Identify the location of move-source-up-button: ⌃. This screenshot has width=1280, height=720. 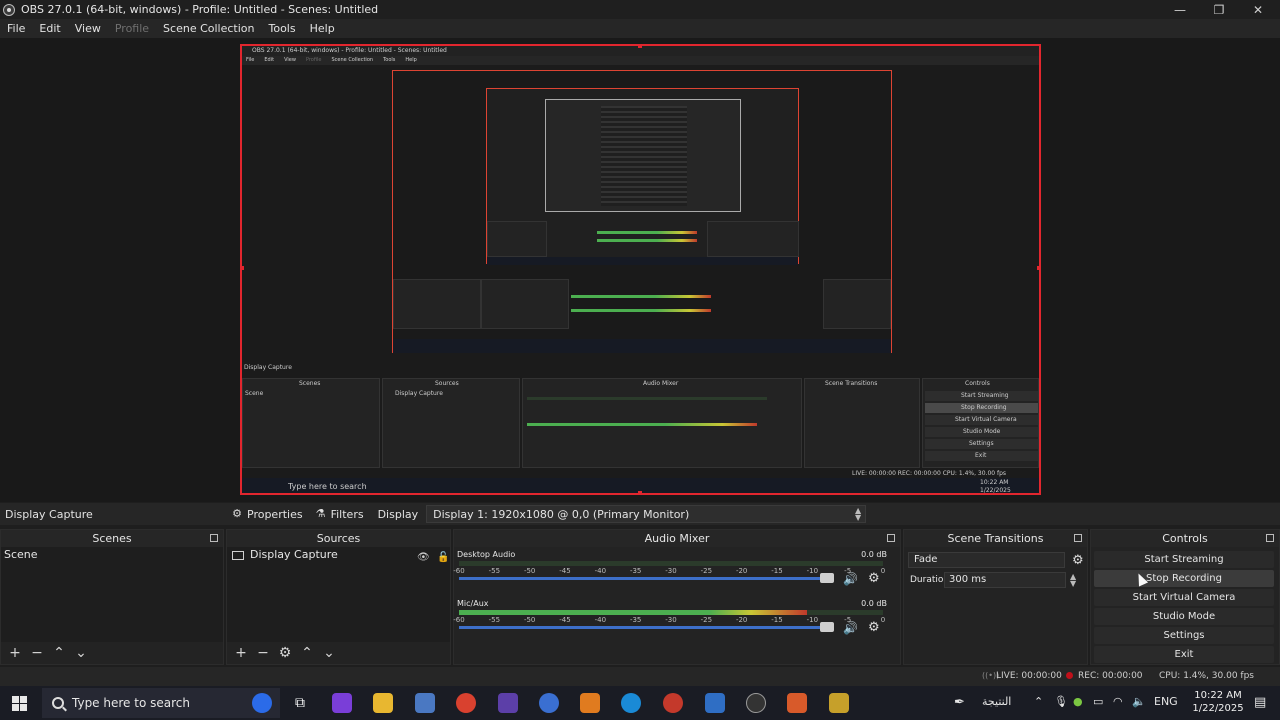
(307, 653).